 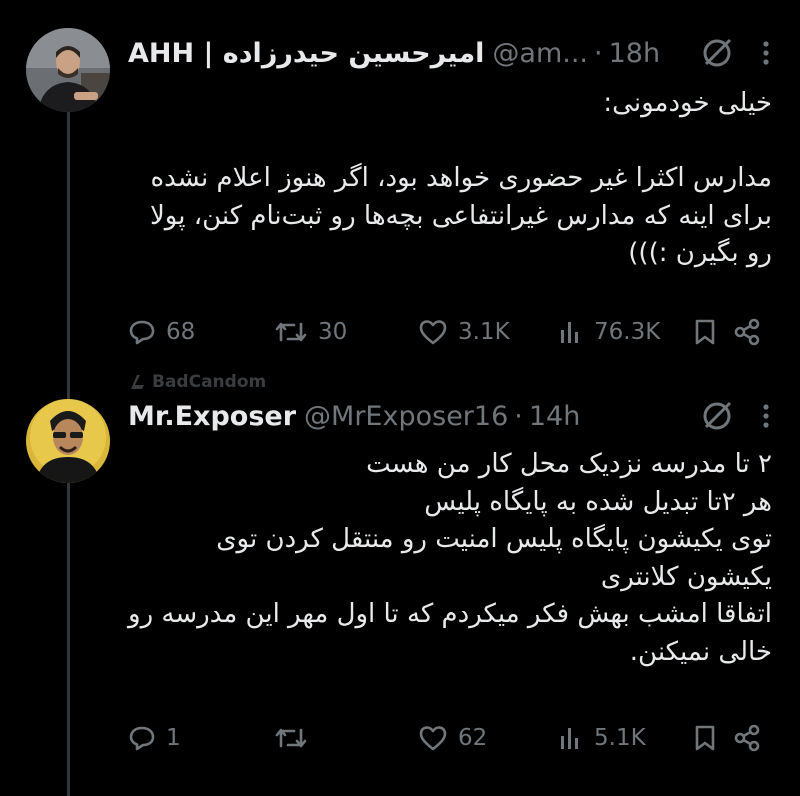 I want to click on reply-button: 1, so click(x=201, y=738).